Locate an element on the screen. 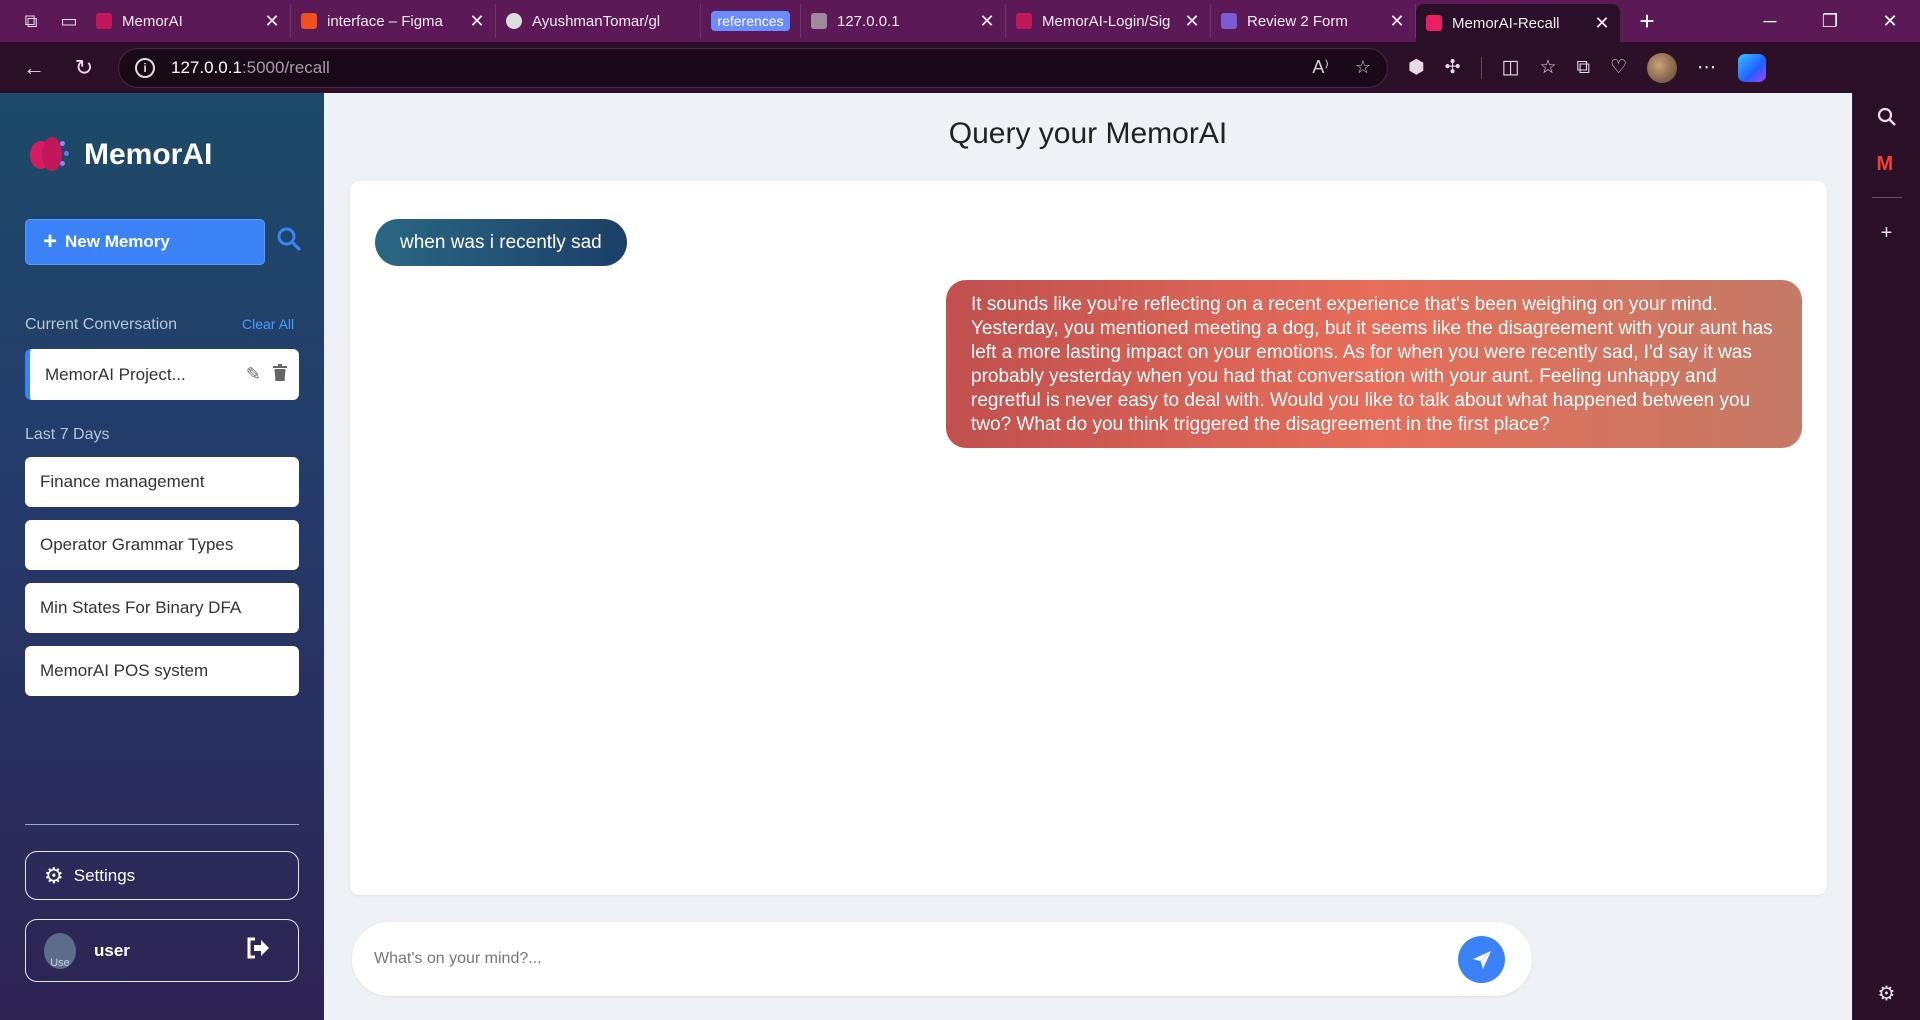 Image resolution: width=1920 pixels, height=1020 pixels. refresh-icon: ↻ is located at coordinates (84, 68).